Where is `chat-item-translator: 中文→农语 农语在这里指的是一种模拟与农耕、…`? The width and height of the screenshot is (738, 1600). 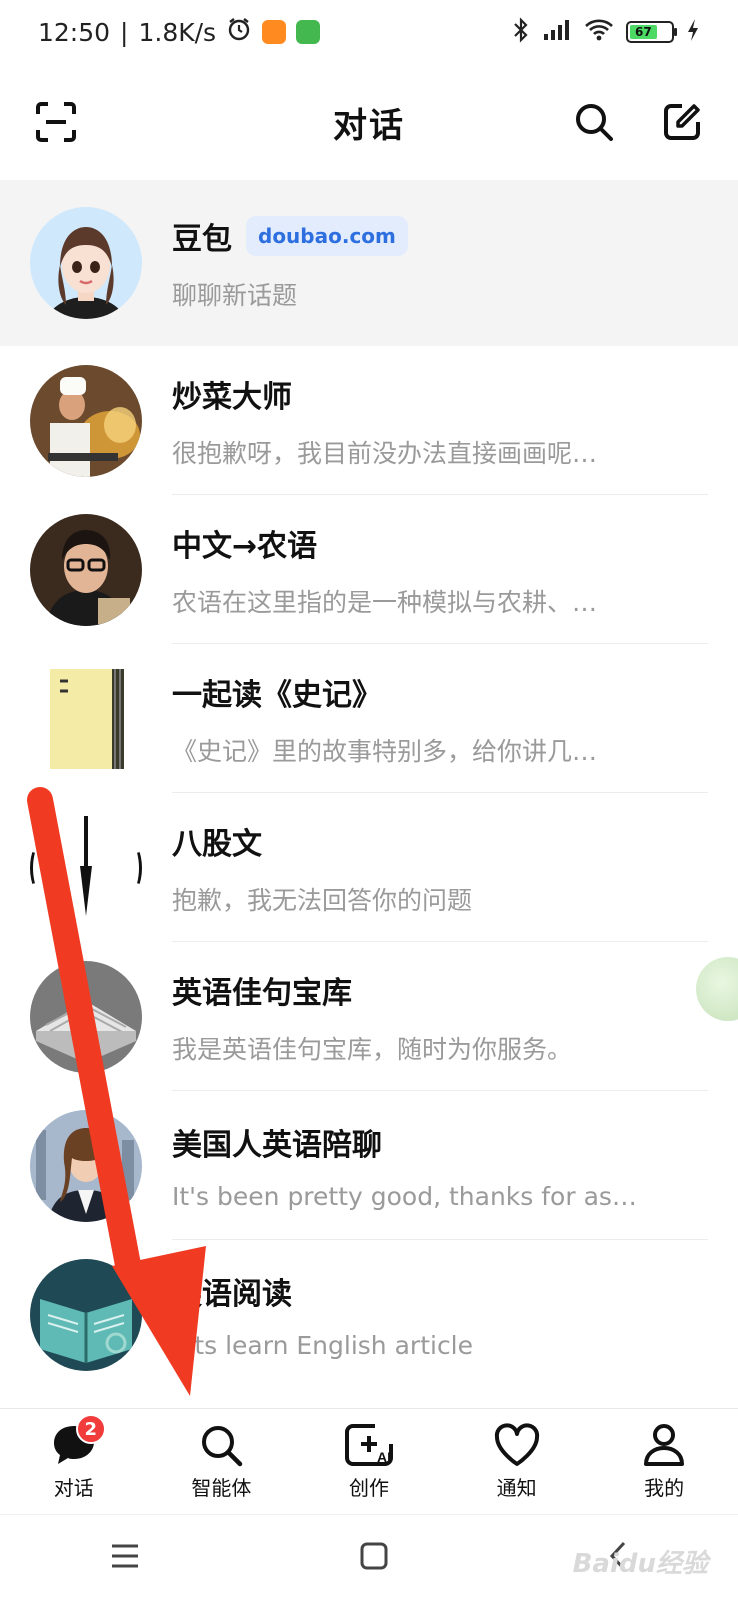
chat-item-translator: 中文→农语 农语在这里指的是一种模拟与农耕、… is located at coordinates (369, 569).